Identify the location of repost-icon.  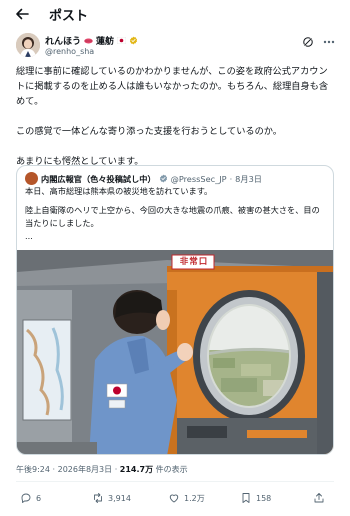
(98, 498).